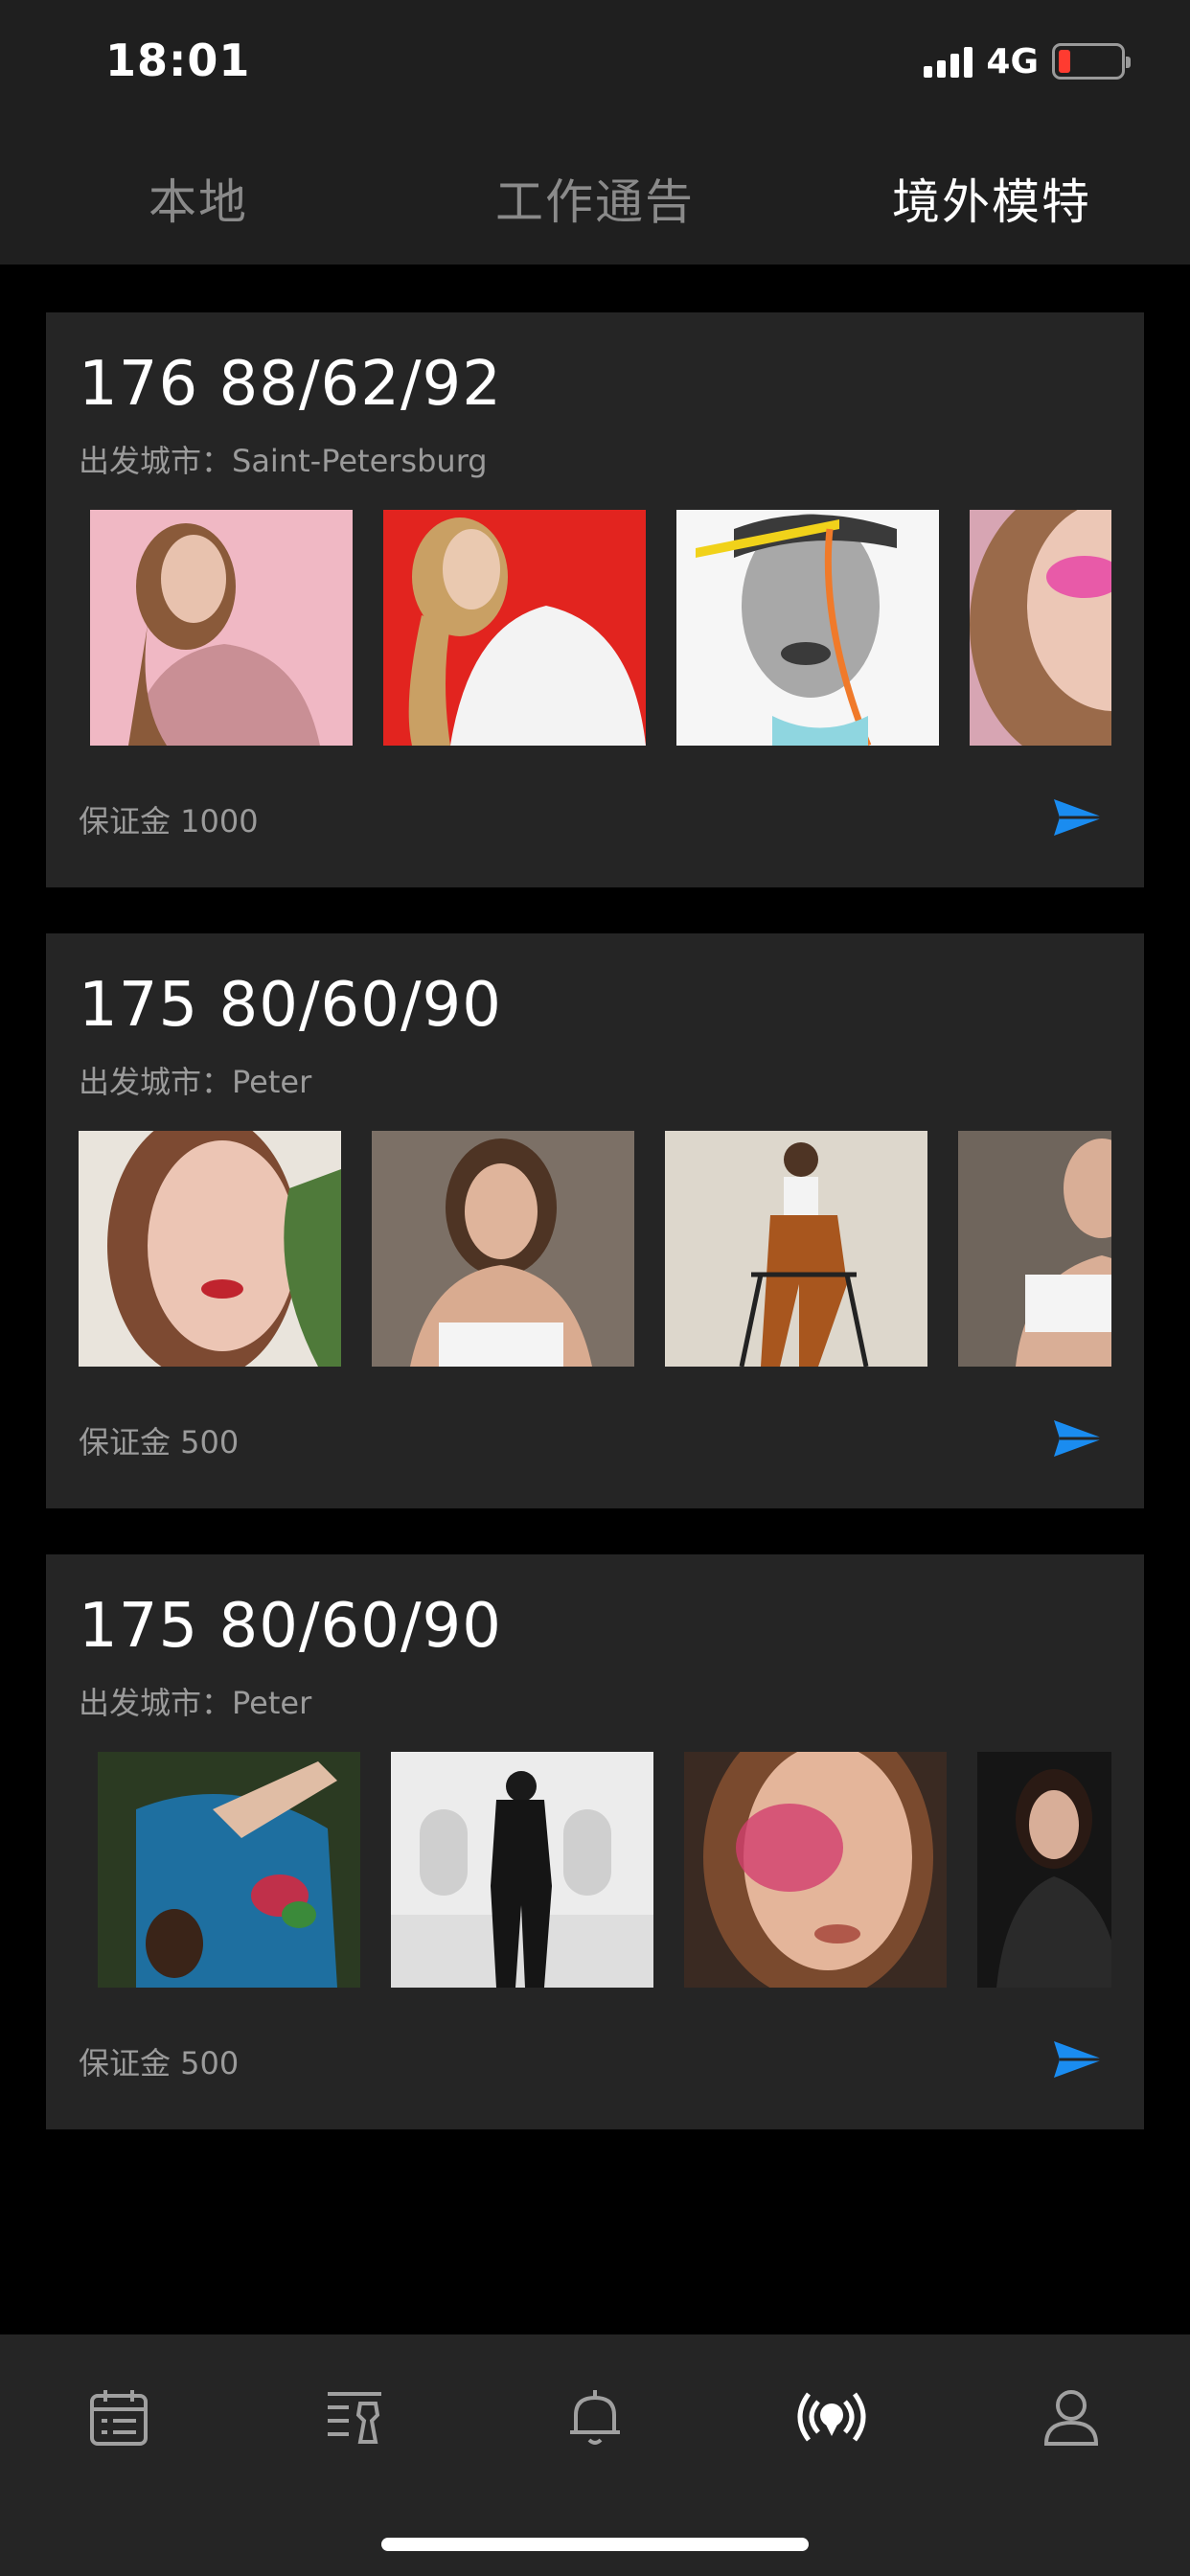  I want to click on status-indicators: 4G, so click(1028, 61).